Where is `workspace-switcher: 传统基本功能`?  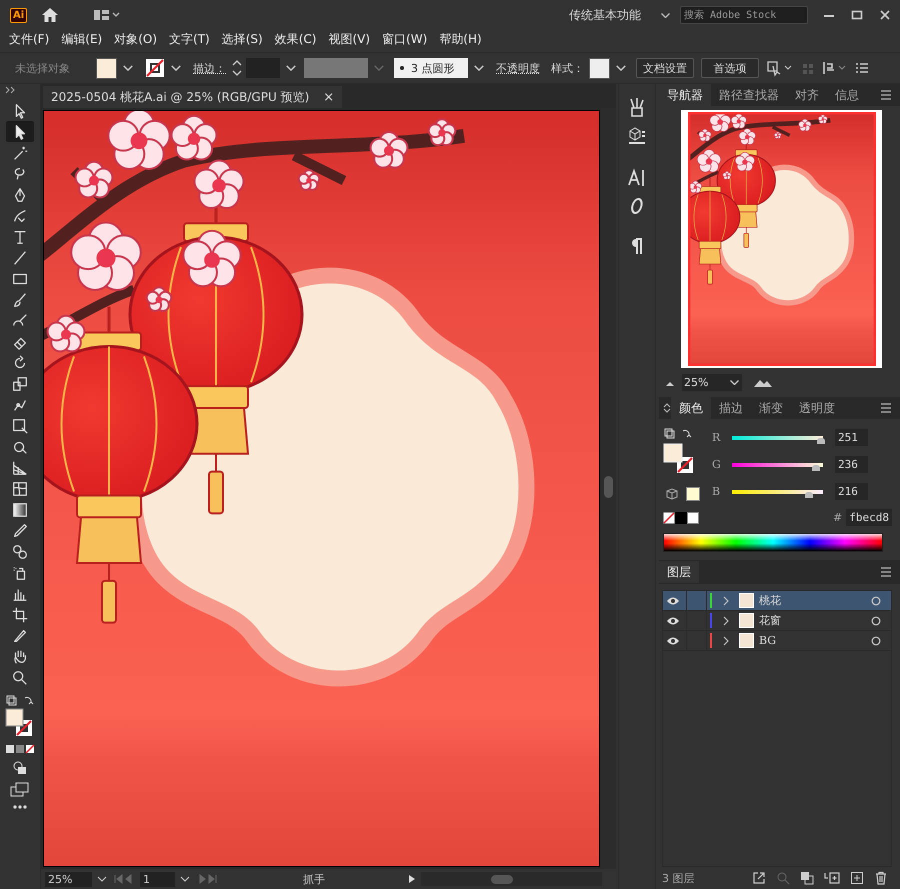 workspace-switcher: 传统基本功能 is located at coordinates (605, 15).